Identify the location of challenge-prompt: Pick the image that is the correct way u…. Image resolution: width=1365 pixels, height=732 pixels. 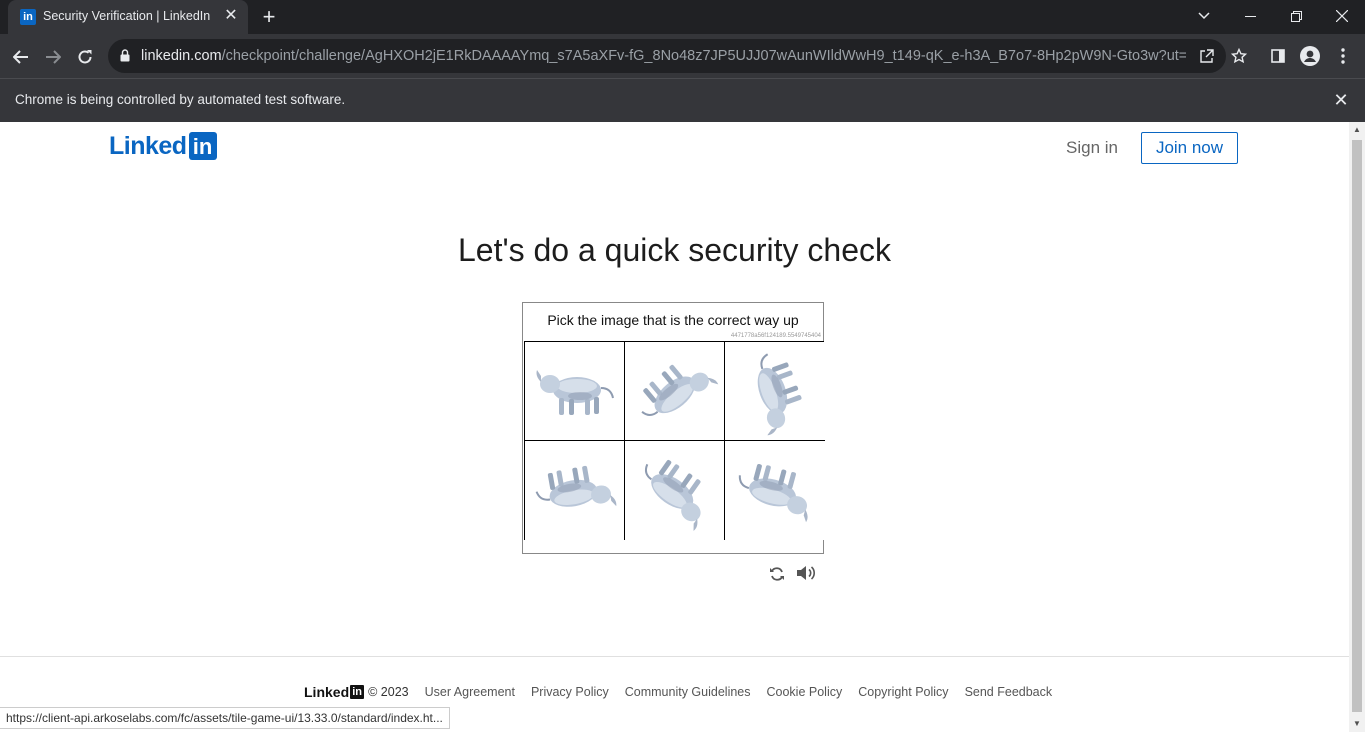
(673, 320).